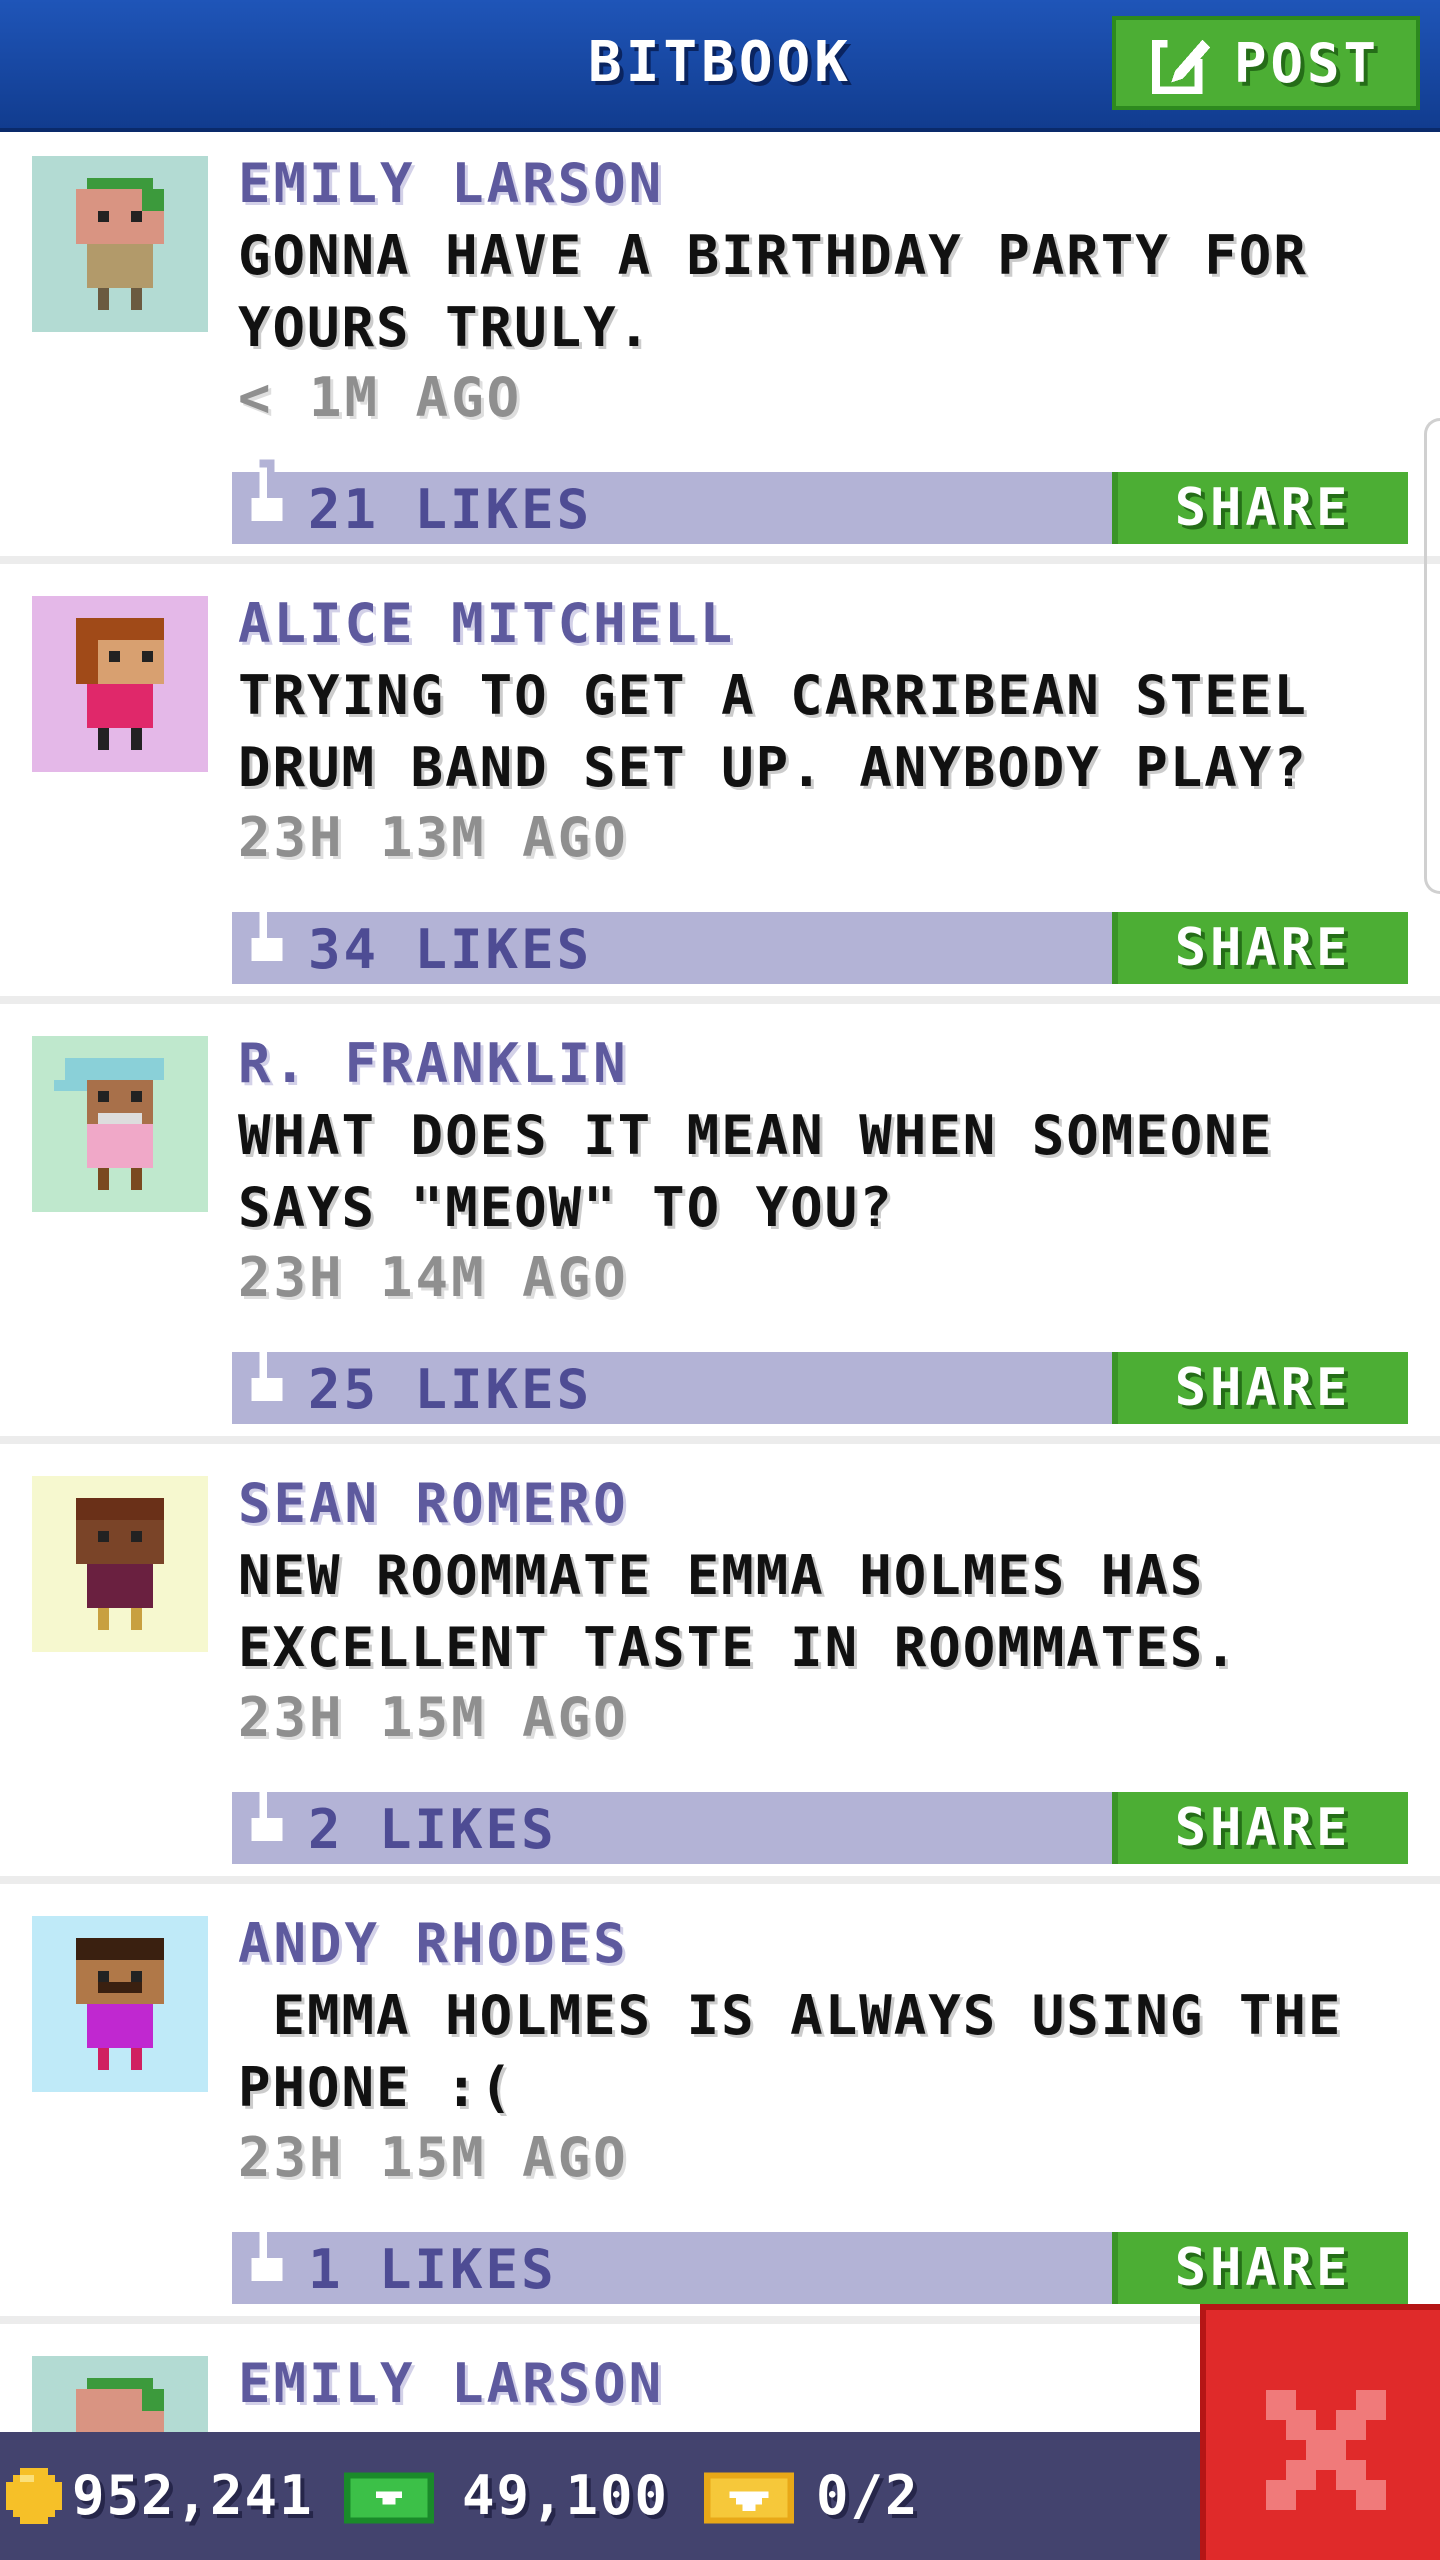  Describe the element at coordinates (450, 1389) in the screenshot. I see `likes-count: 25 LIKES` at that location.